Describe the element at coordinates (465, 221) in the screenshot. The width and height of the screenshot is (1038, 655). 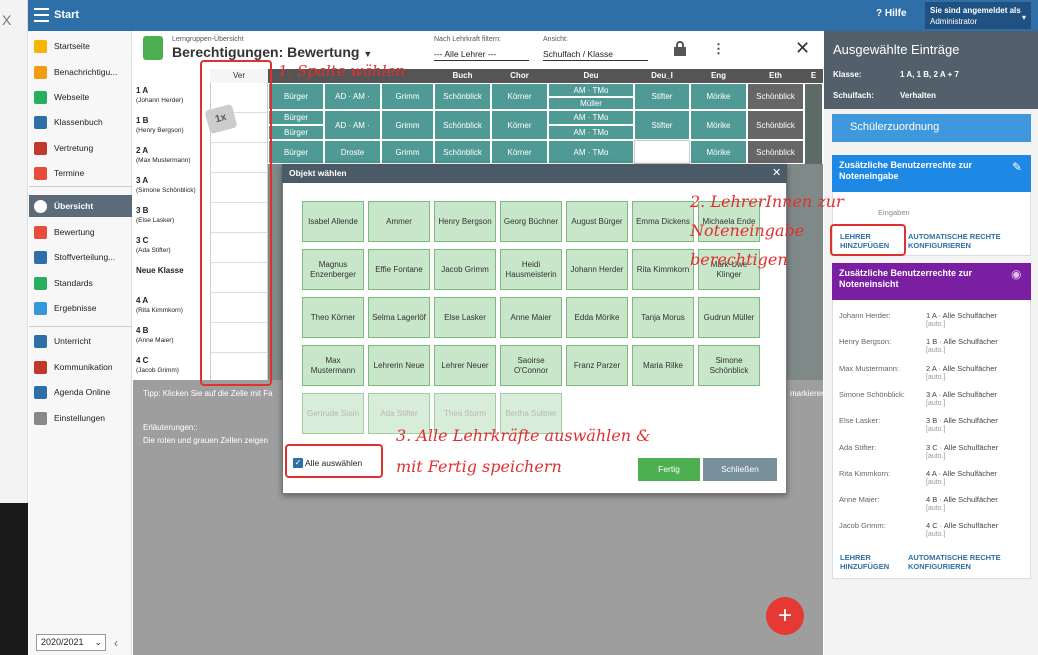
I see `teacher-tile: Henry Bergson` at that location.